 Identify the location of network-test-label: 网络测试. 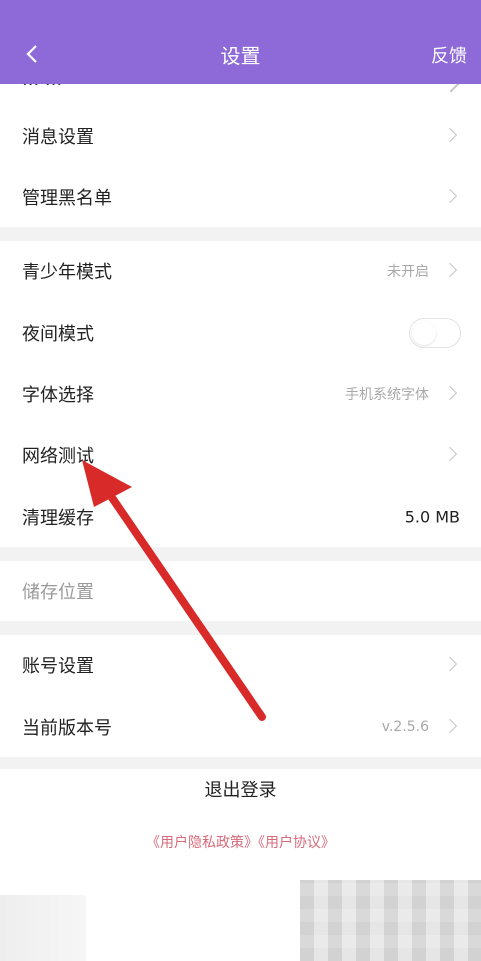
(58, 456).